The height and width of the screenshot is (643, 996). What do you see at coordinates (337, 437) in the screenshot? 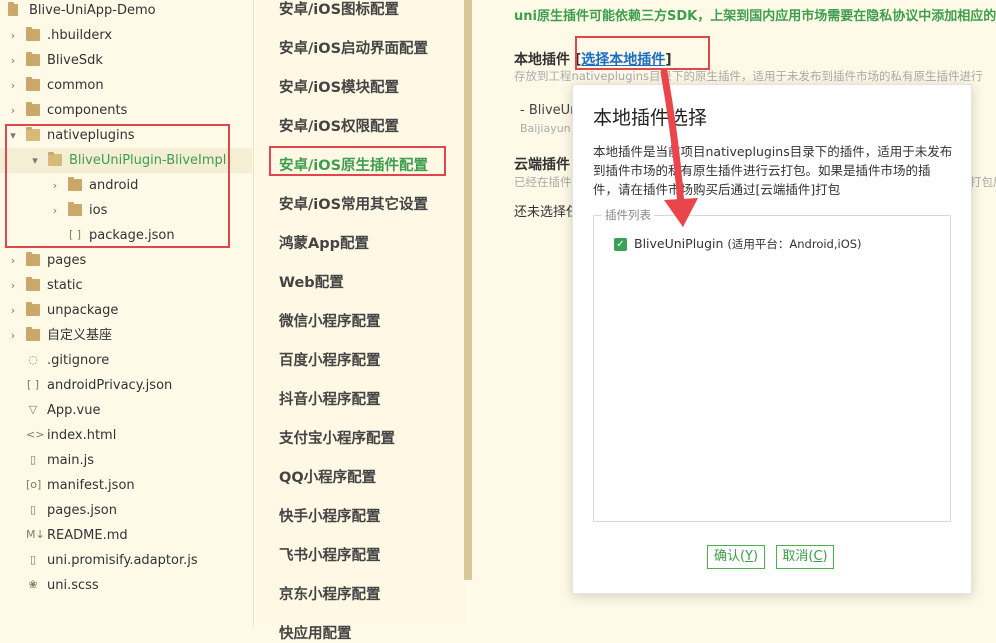
I see `nav-item: 支付宝小程序配置` at bounding box center [337, 437].